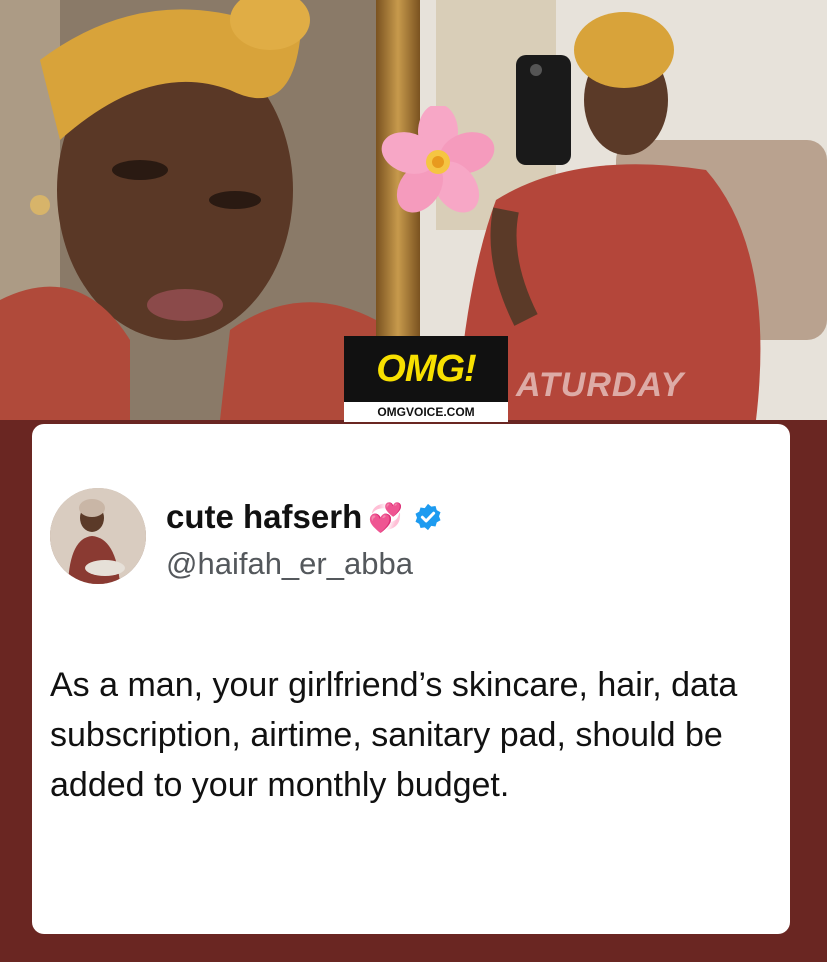 This screenshot has height=962, width=827. What do you see at coordinates (438, 159) in the screenshot?
I see `flower-sticker-icon` at bounding box center [438, 159].